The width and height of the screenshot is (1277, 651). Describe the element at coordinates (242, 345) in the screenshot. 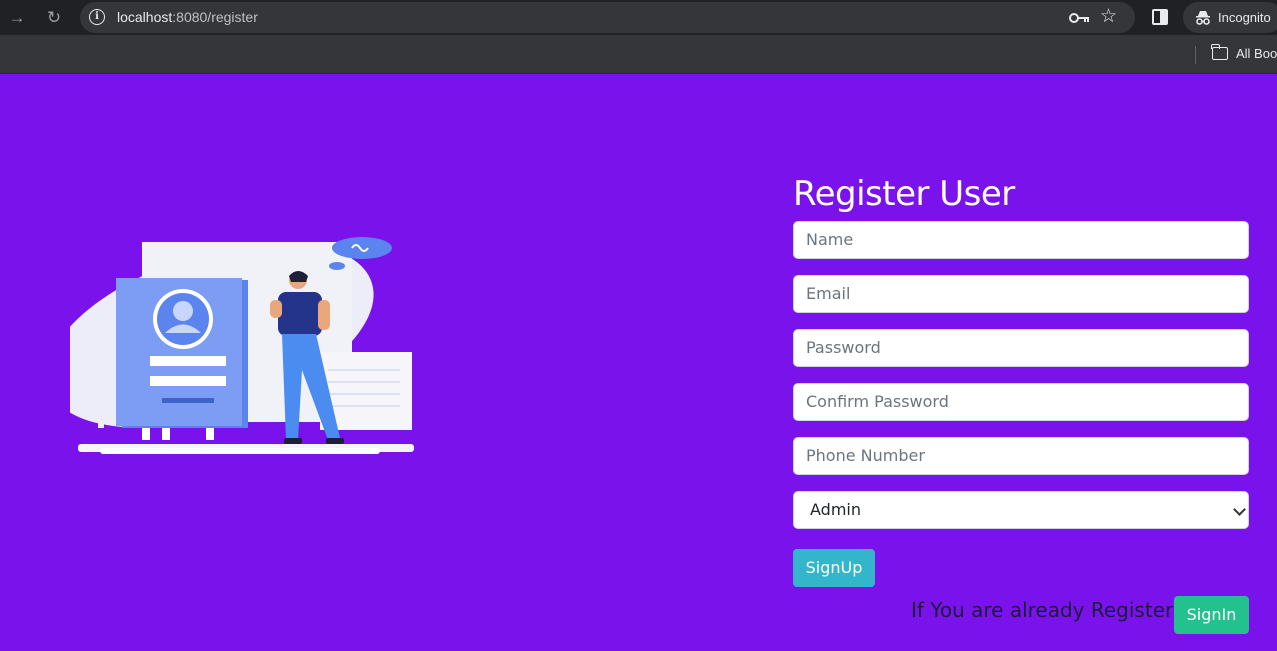

I see `register-illustration` at that location.